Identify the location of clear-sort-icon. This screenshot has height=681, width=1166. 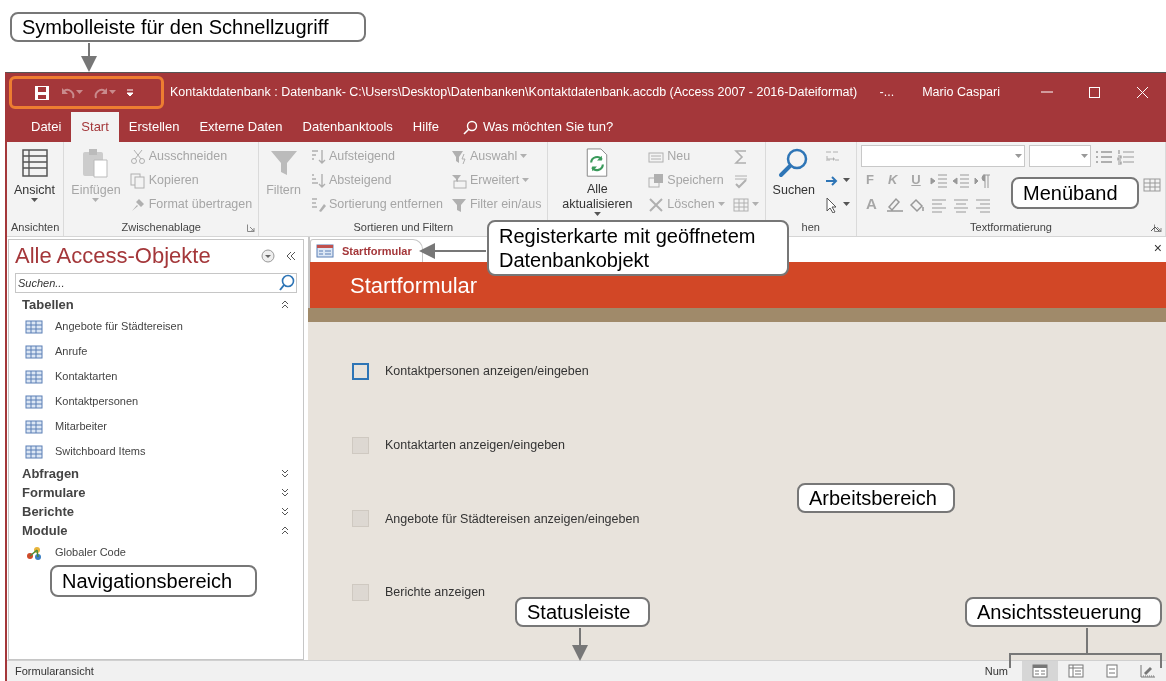
(317, 204).